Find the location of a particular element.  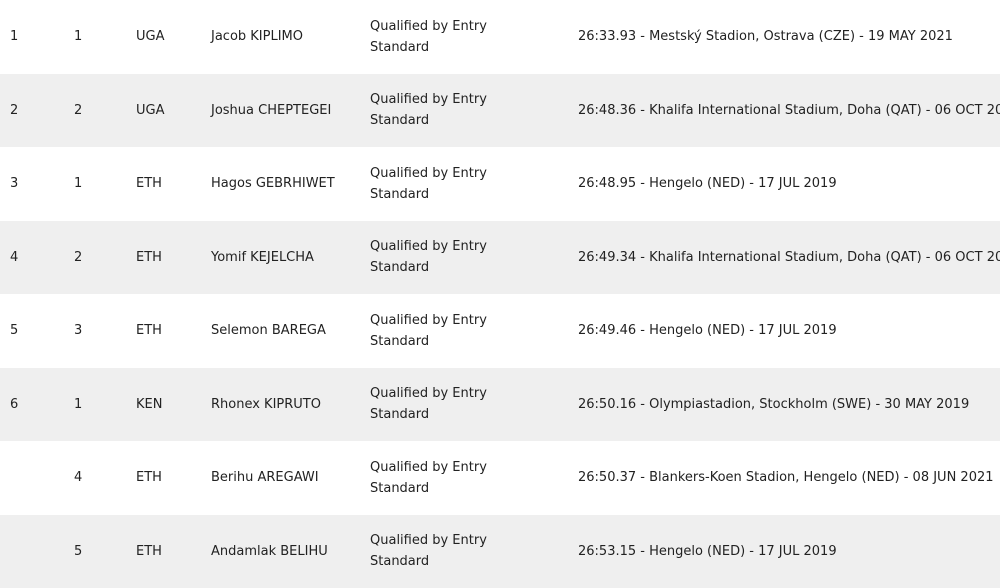

athlete-name-cell: Hagos GEBRHIWET is located at coordinates (286, 184).